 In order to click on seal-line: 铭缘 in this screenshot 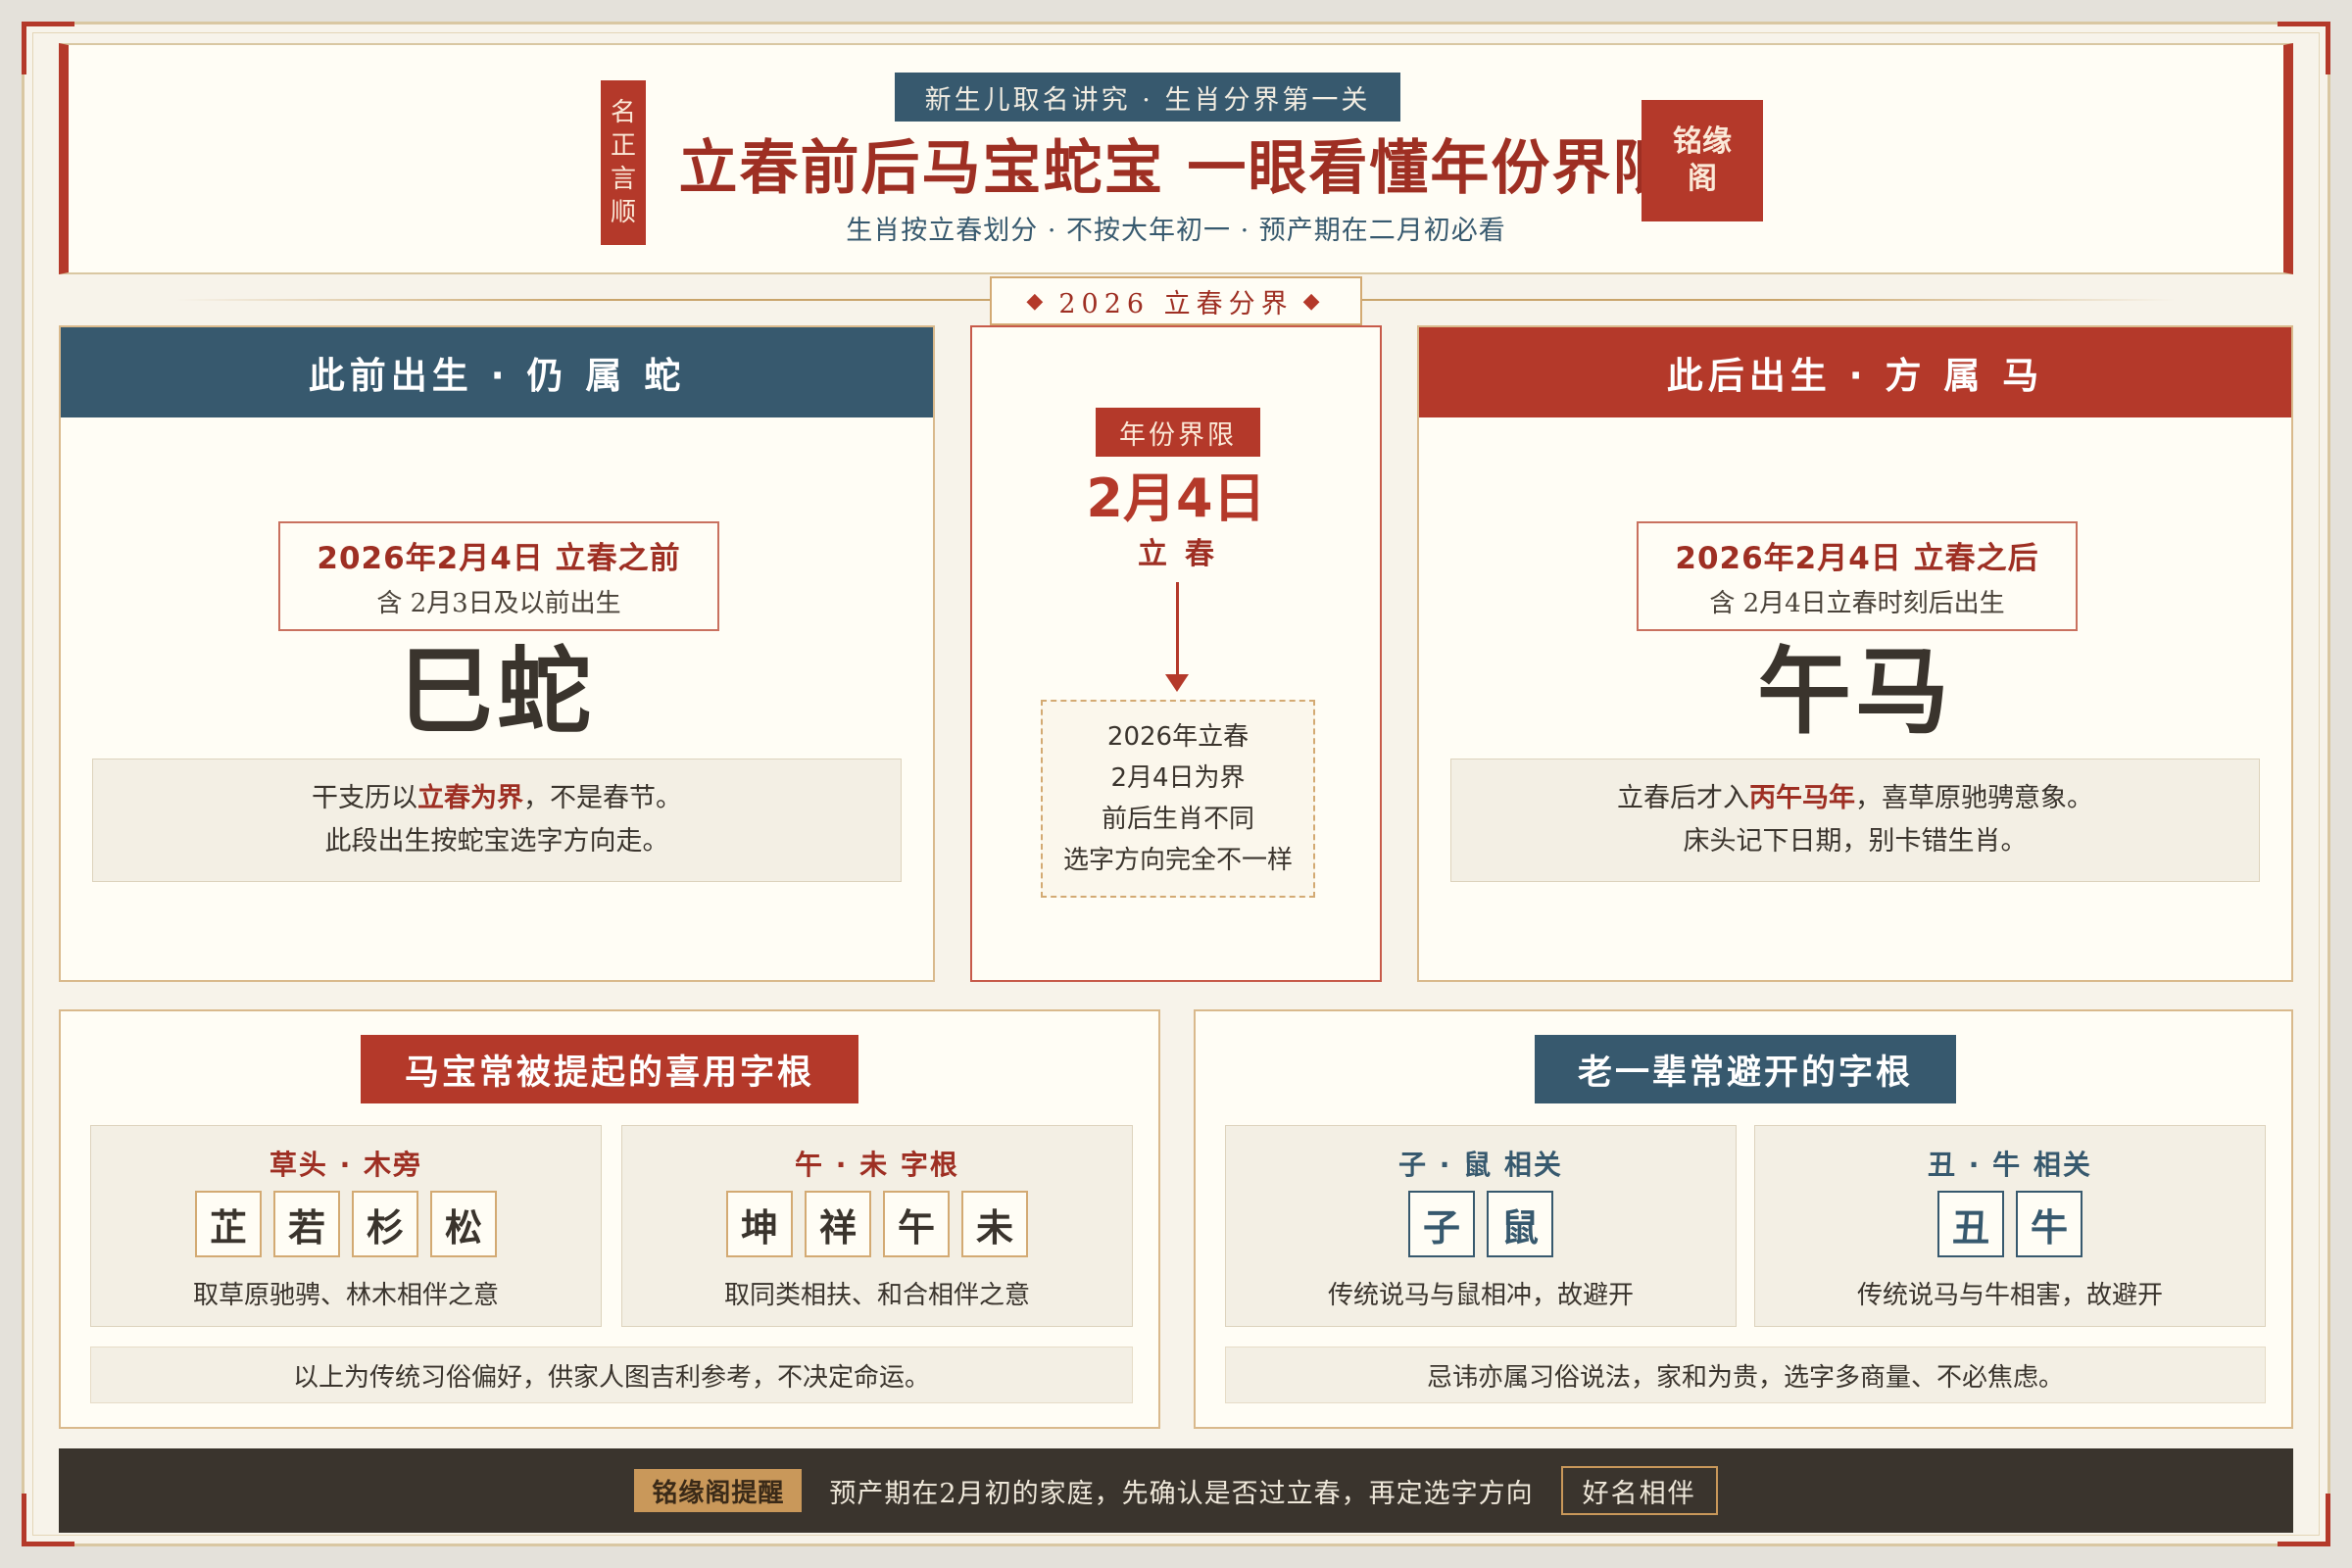, I will do `click(1702, 141)`.